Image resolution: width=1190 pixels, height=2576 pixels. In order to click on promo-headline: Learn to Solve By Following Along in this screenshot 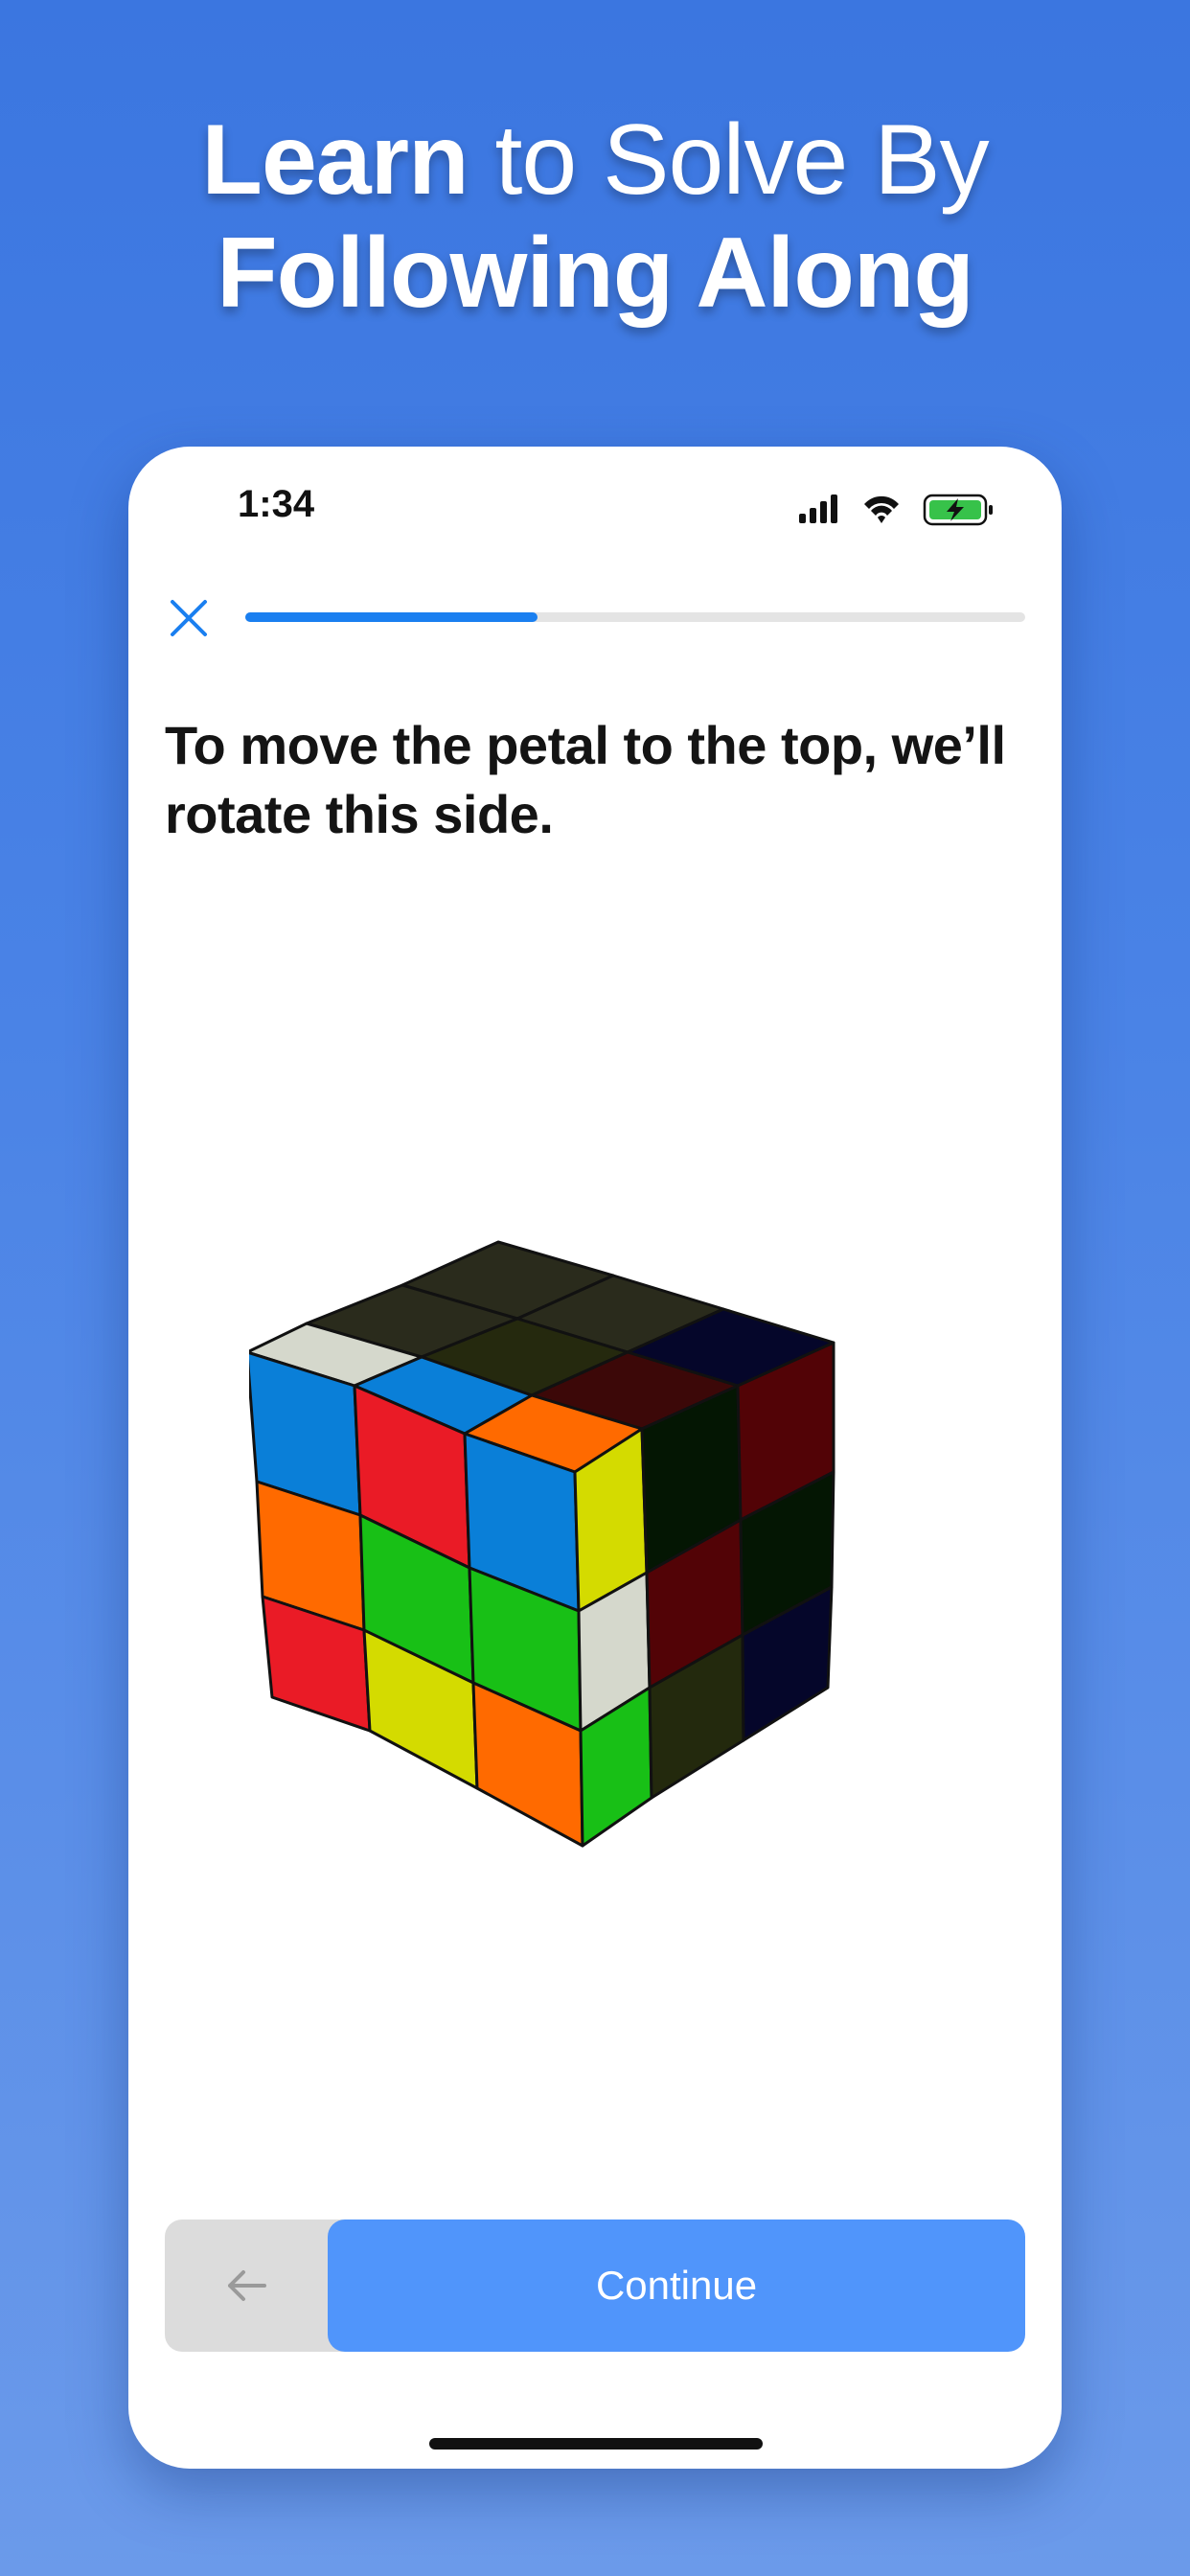, I will do `click(595, 217)`.